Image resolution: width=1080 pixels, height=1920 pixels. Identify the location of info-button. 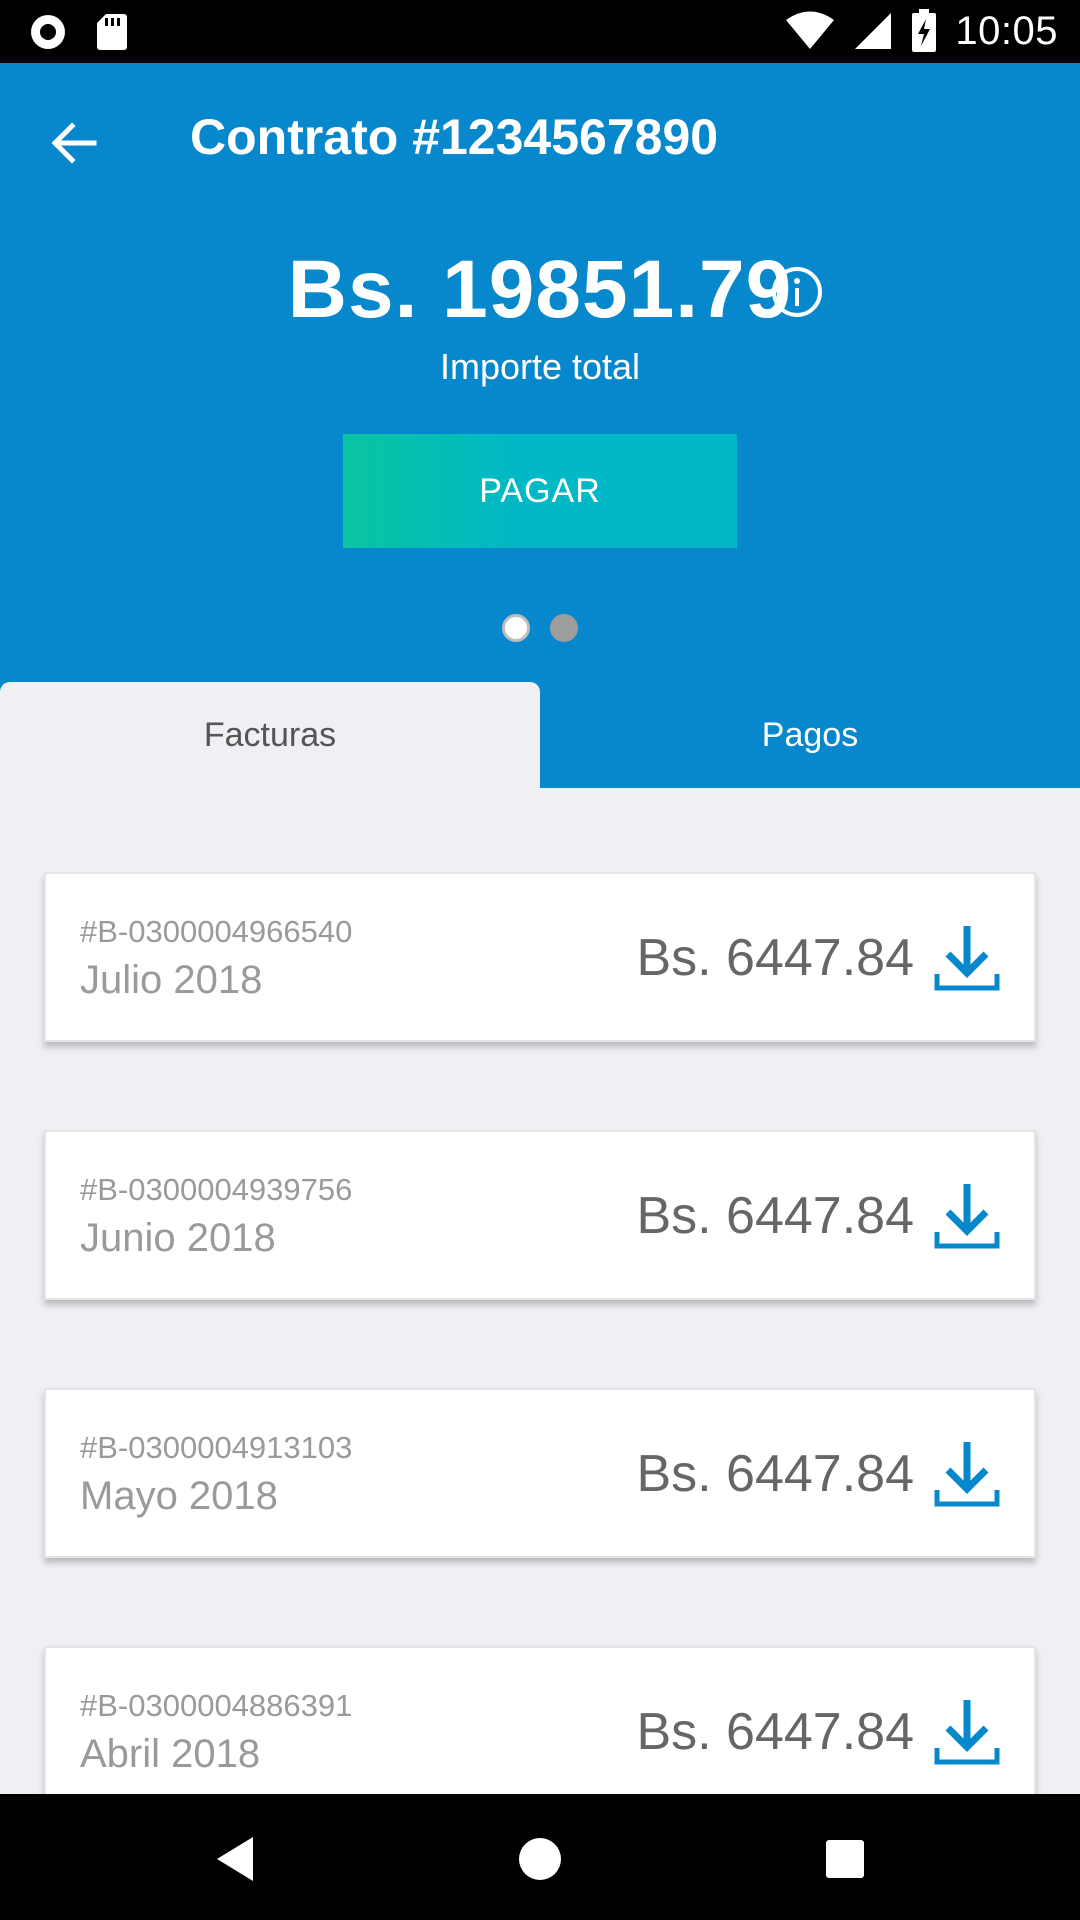
(797, 292).